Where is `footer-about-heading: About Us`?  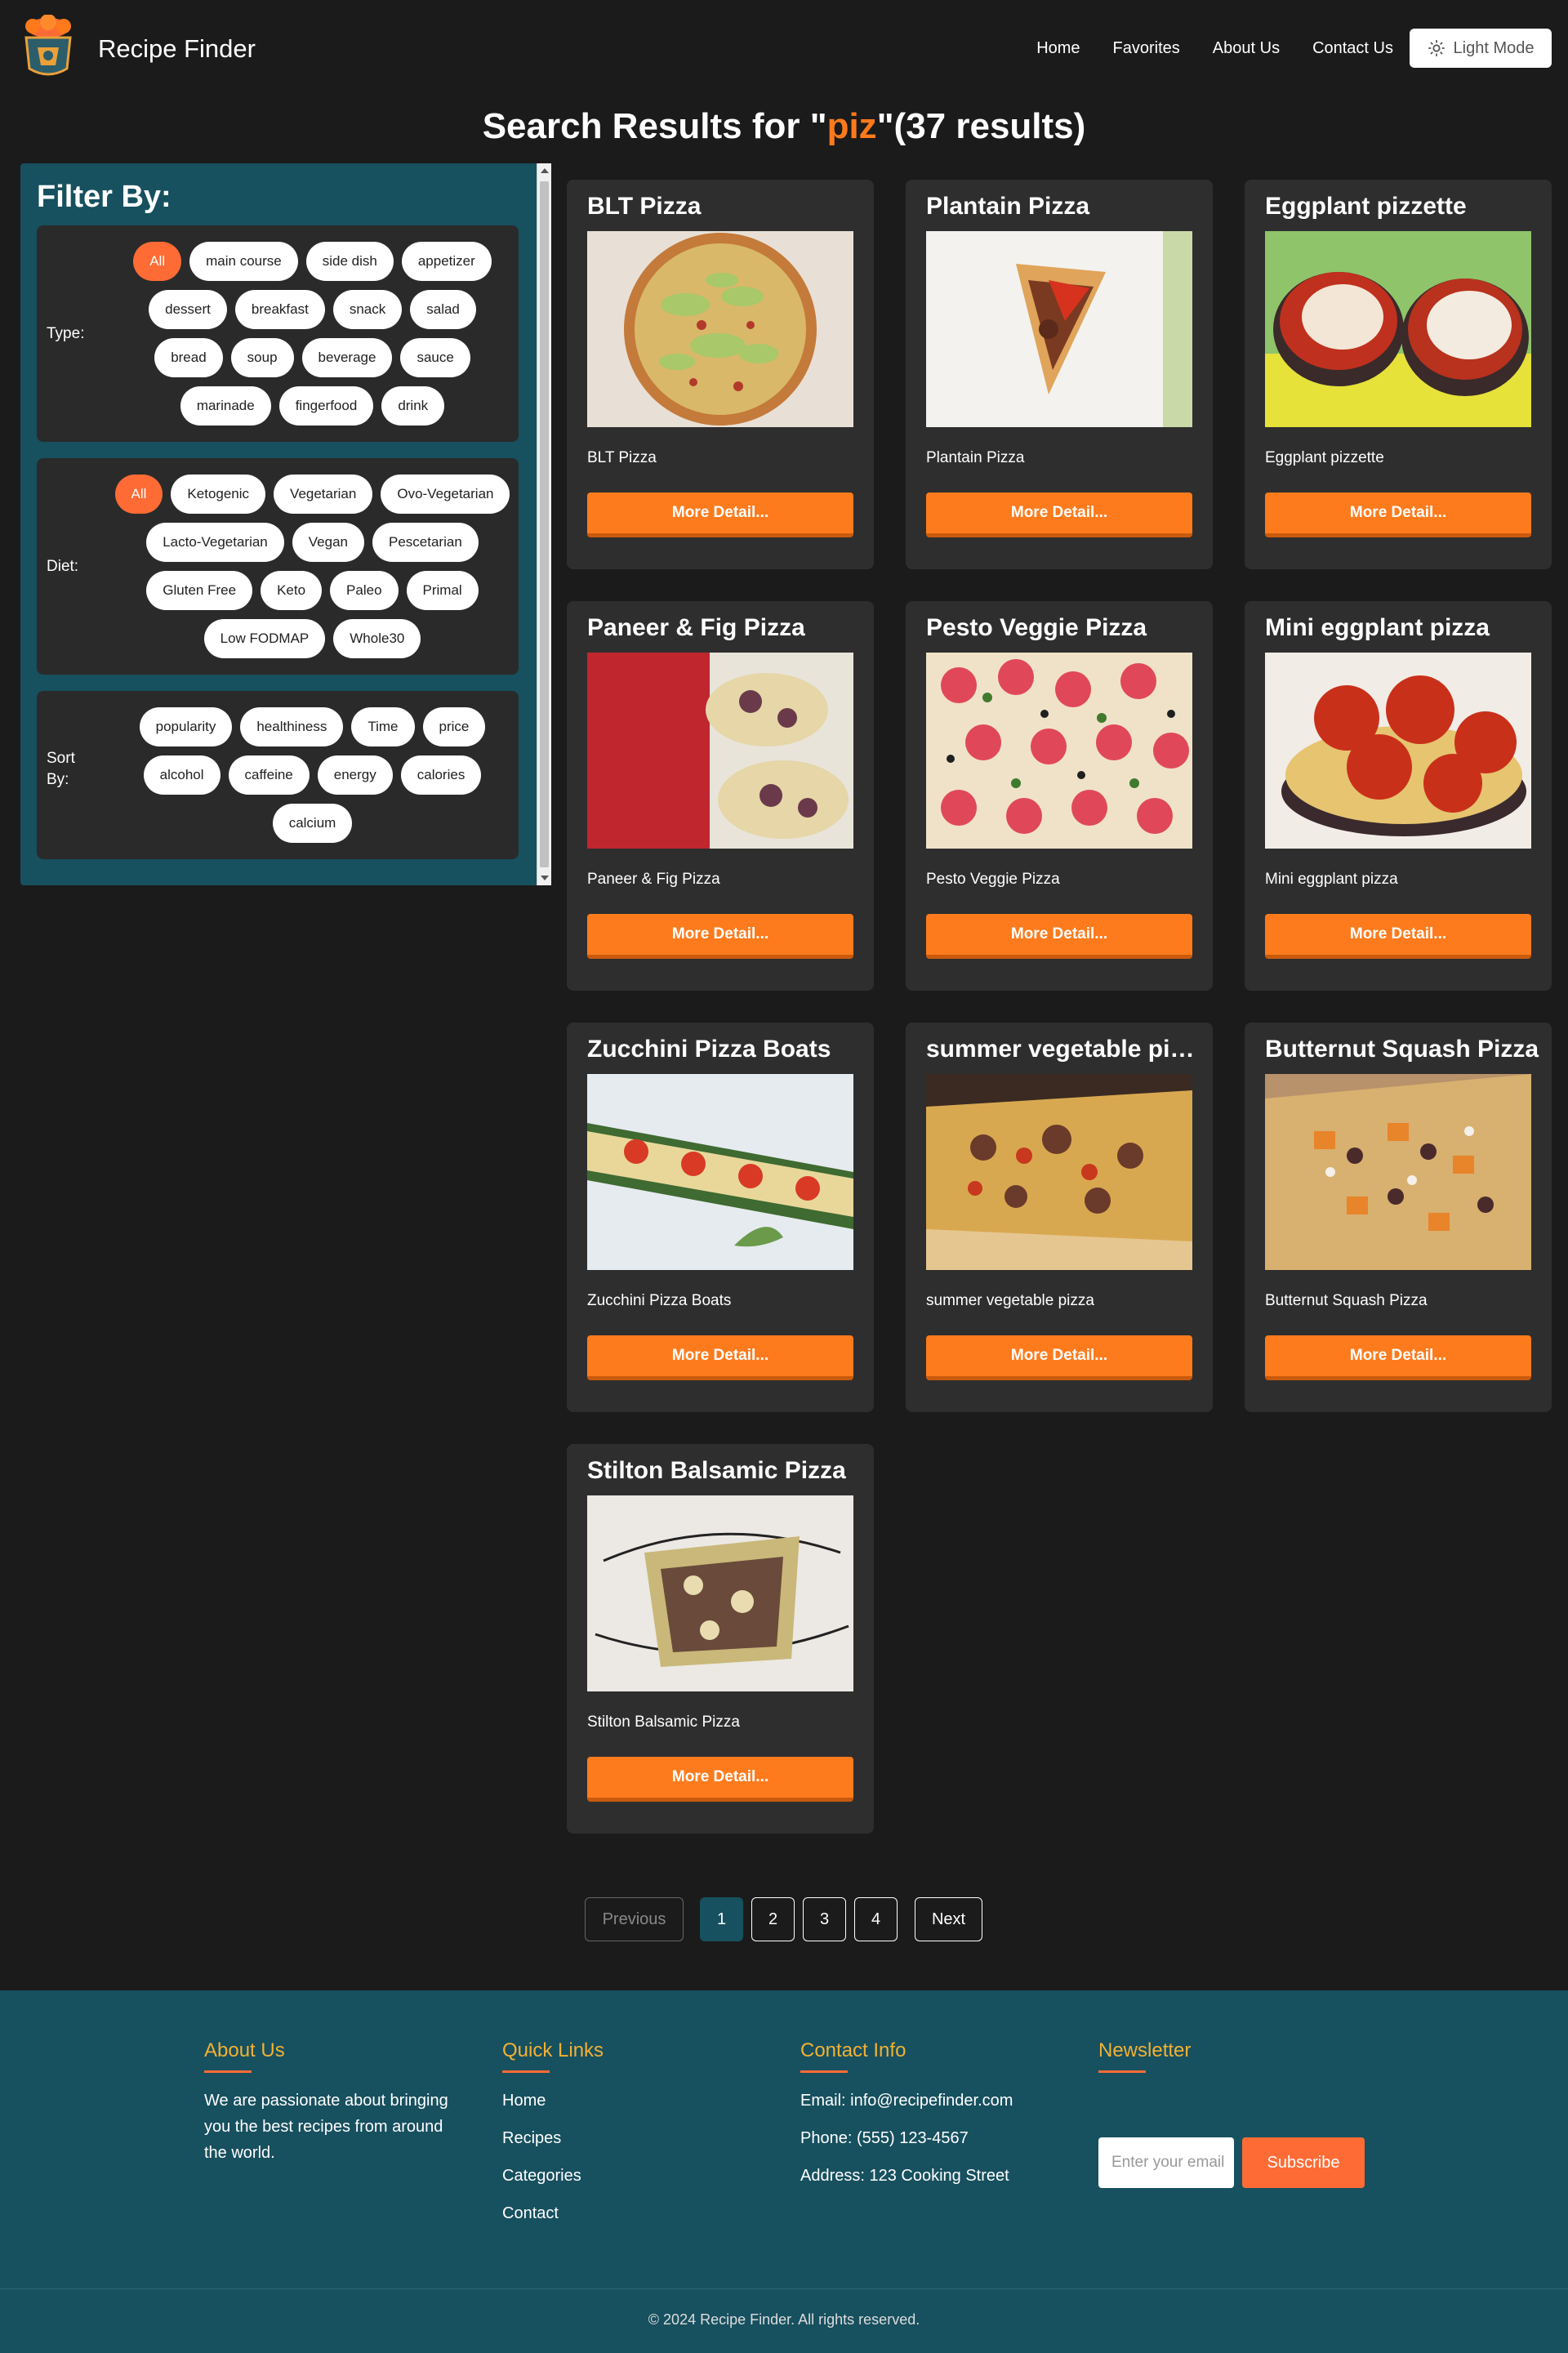
footer-about-heading: About Us is located at coordinates (245, 2050).